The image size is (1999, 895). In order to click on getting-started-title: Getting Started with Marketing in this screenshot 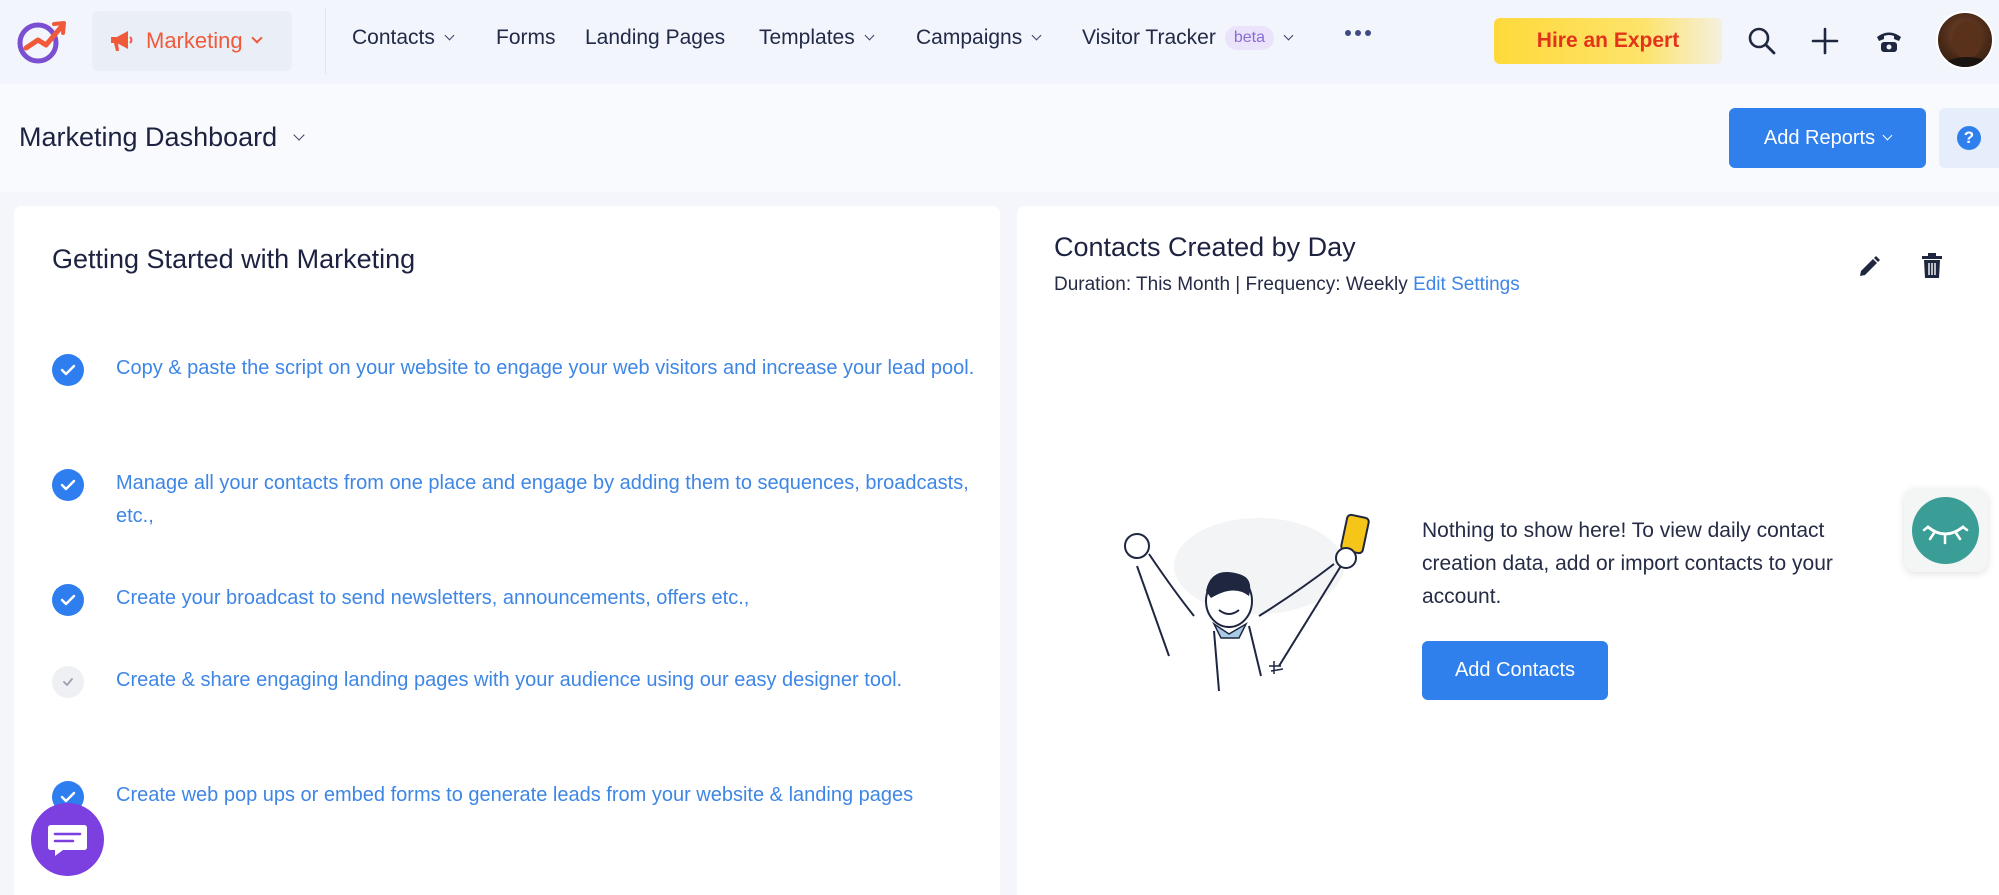, I will do `click(234, 259)`.